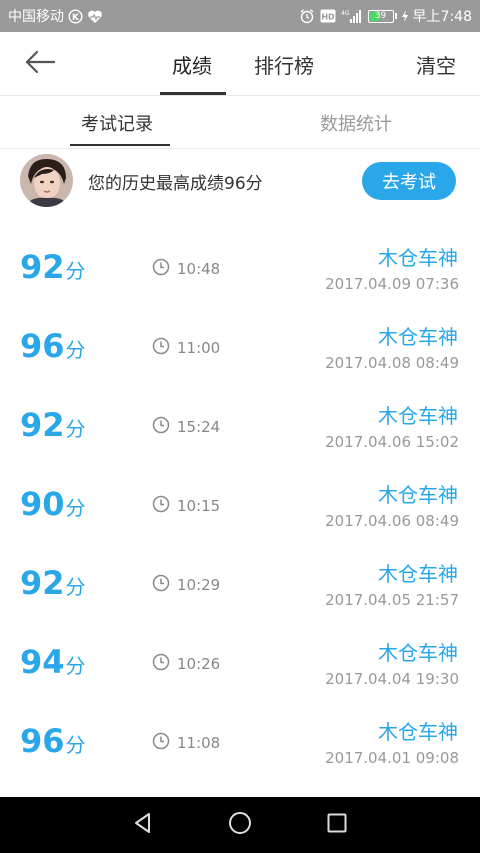 Image resolution: width=480 pixels, height=853 pixels. Describe the element at coordinates (404, 16) in the screenshot. I see `charging-icon` at that location.